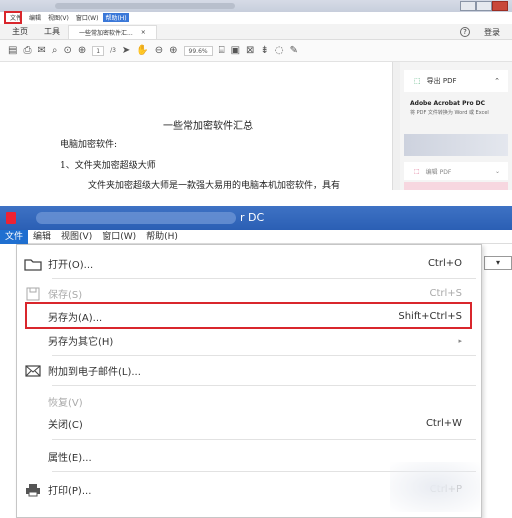  What do you see at coordinates (256, 32) in the screenshot?
I see `tab-bar: 主页 工具 一些常加密软件汇... ×` at bounding box center [256, 32].